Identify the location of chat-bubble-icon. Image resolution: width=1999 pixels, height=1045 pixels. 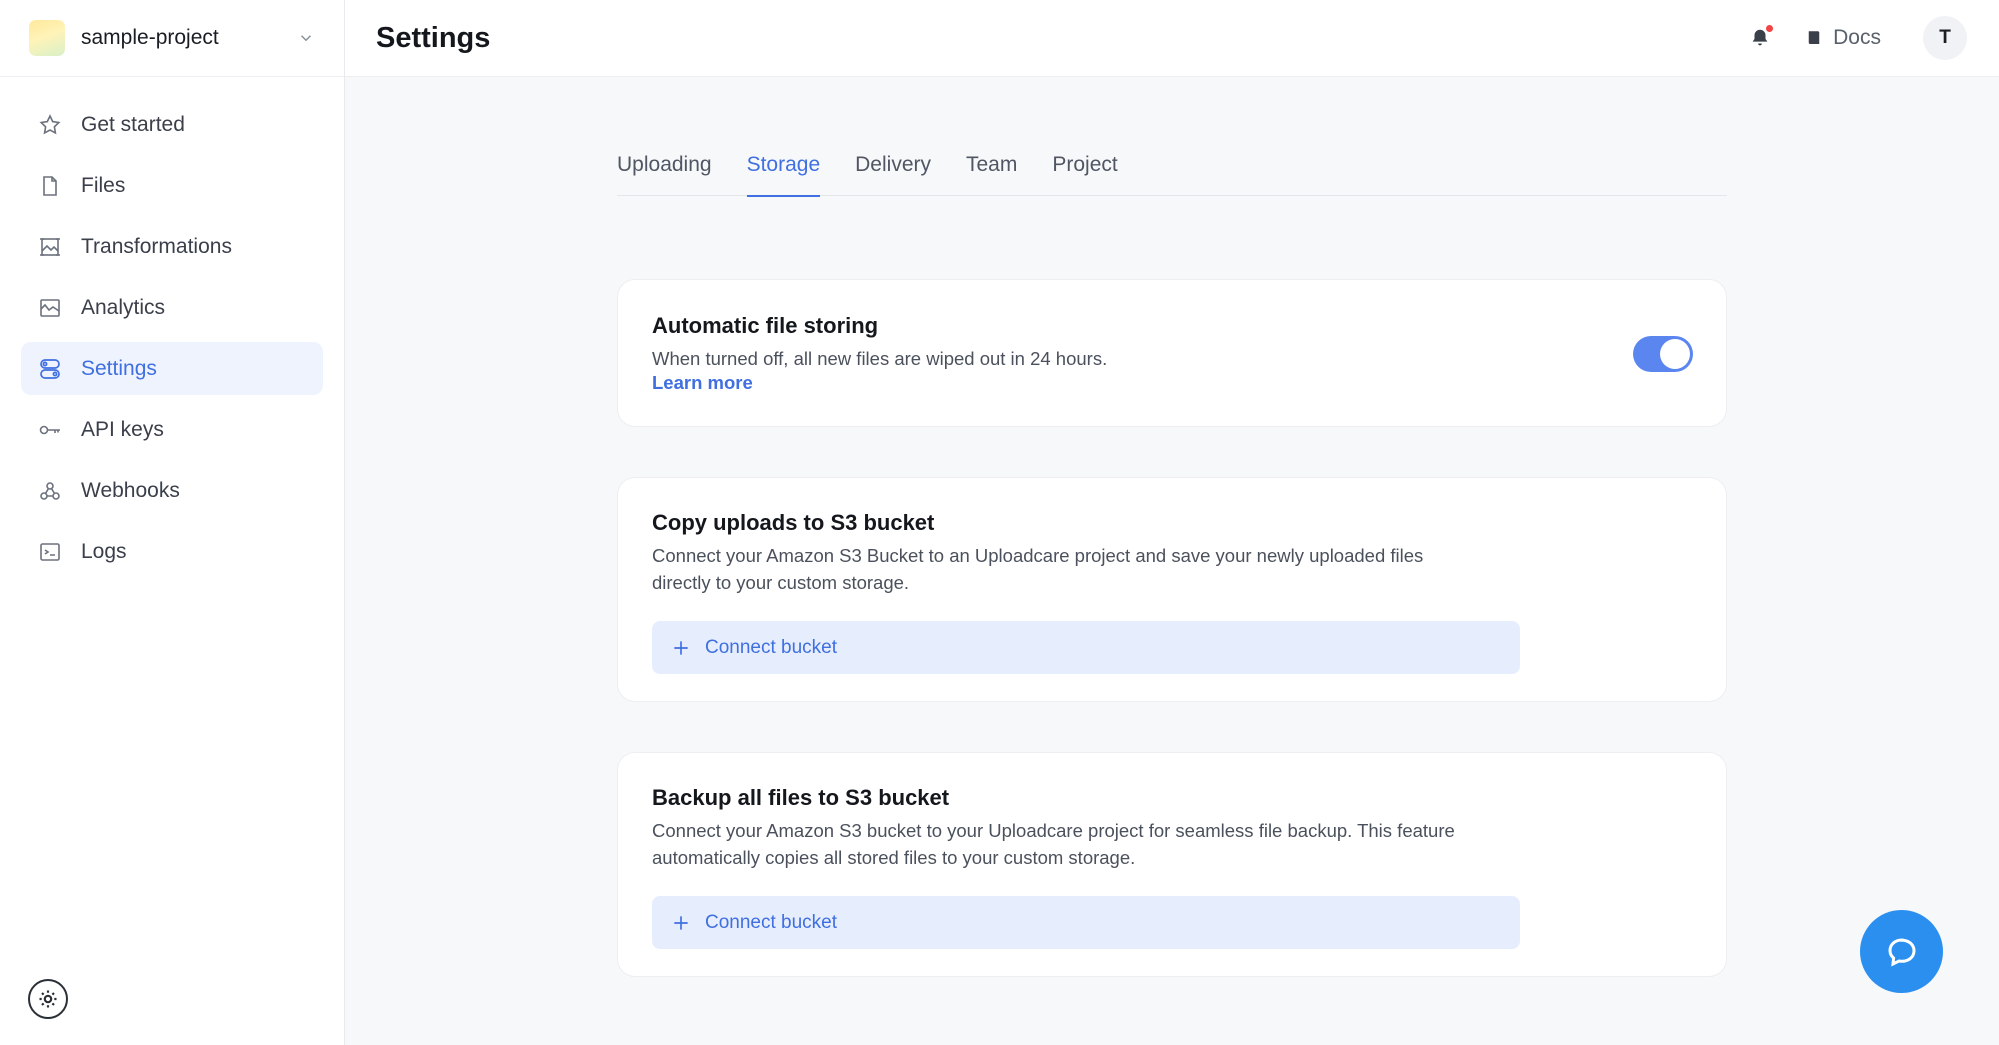
(1901, 952).